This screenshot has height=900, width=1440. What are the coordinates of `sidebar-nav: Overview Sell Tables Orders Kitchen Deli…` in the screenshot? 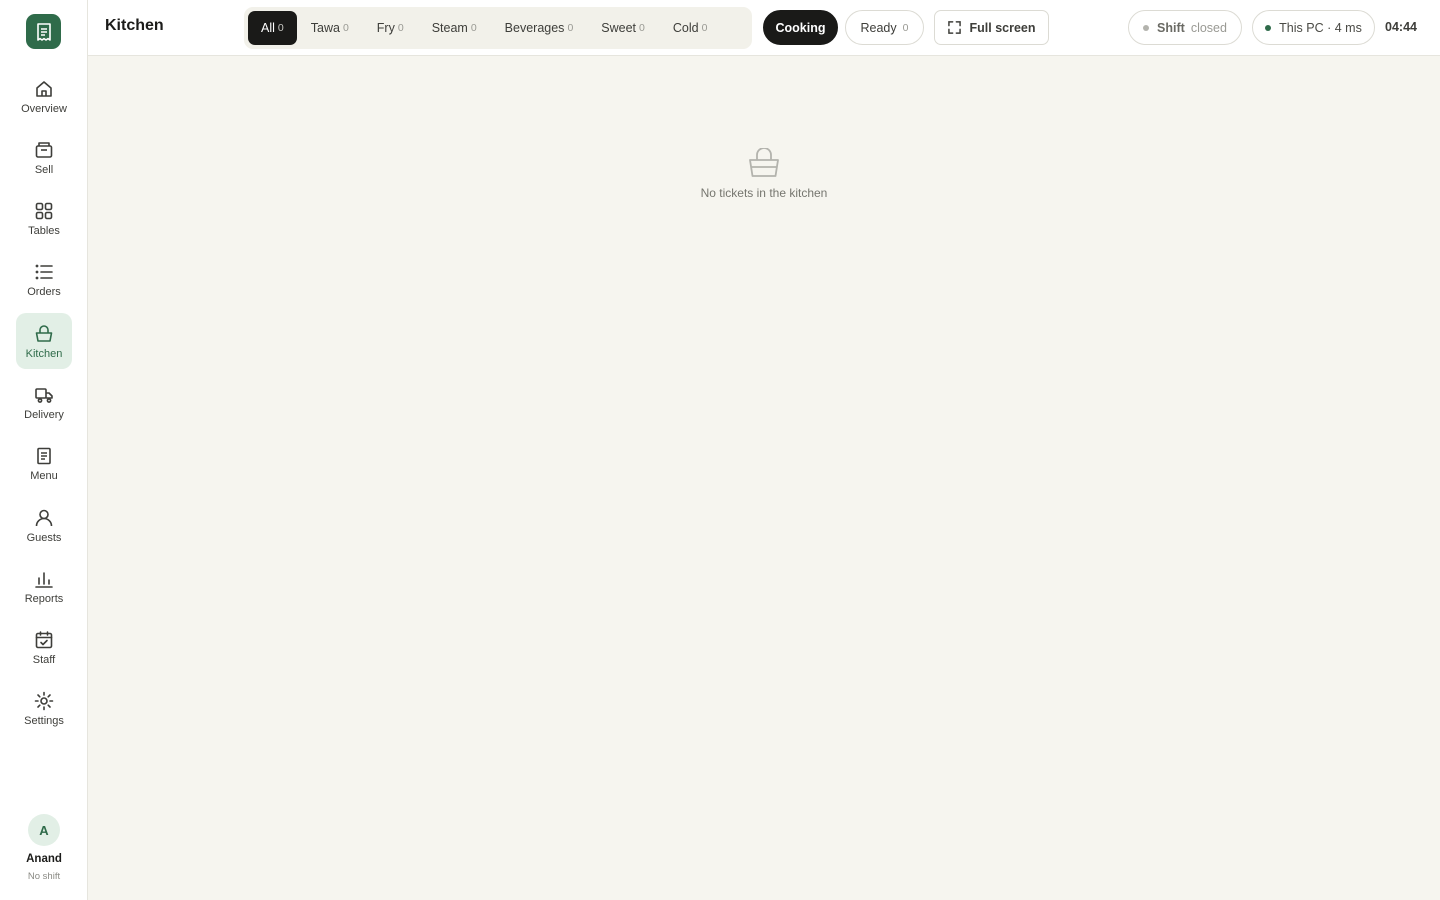 It's located at (44, 405).